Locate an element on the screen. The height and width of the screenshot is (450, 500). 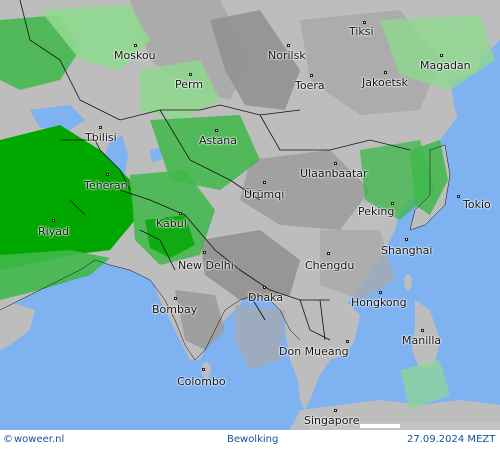
city-dhaka: Dhaka is located at coordinates (266, 295).